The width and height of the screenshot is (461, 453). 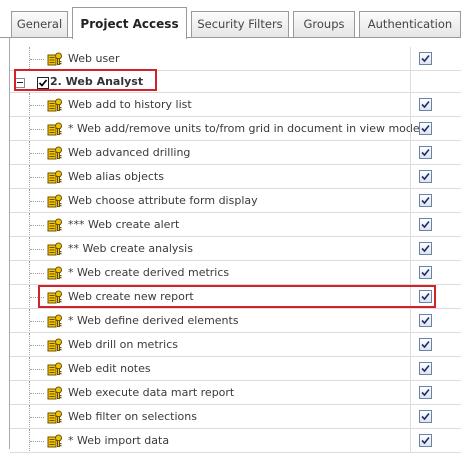 What do you see at coordinates (39, 24) in the screenshot?
I see `tab-general: General` at bounding box center [39, 24].